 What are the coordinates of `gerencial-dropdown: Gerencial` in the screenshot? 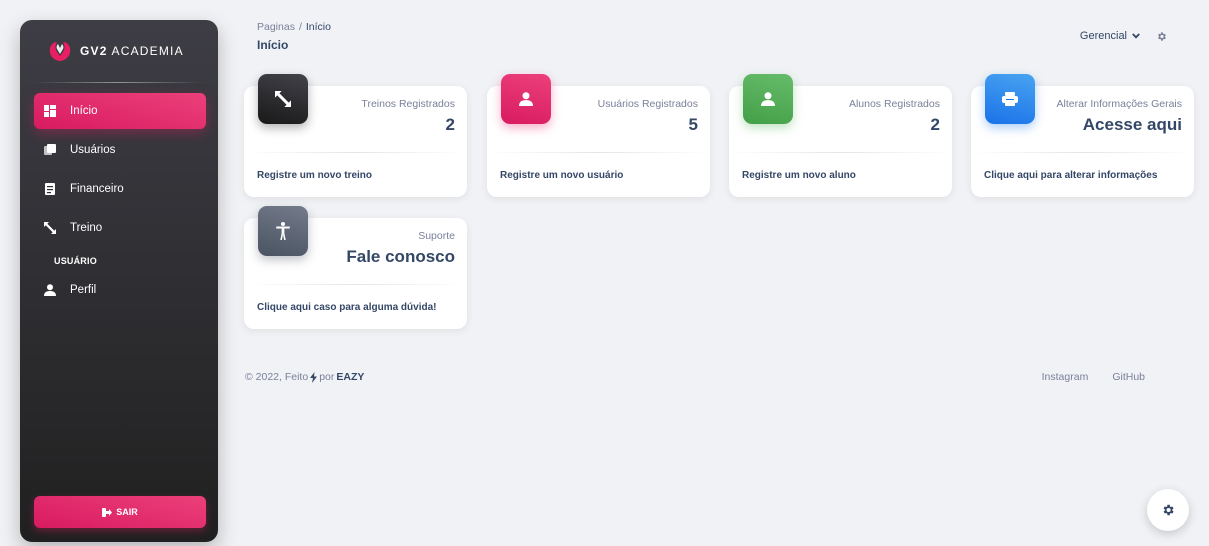 It's located at (1110, 36).